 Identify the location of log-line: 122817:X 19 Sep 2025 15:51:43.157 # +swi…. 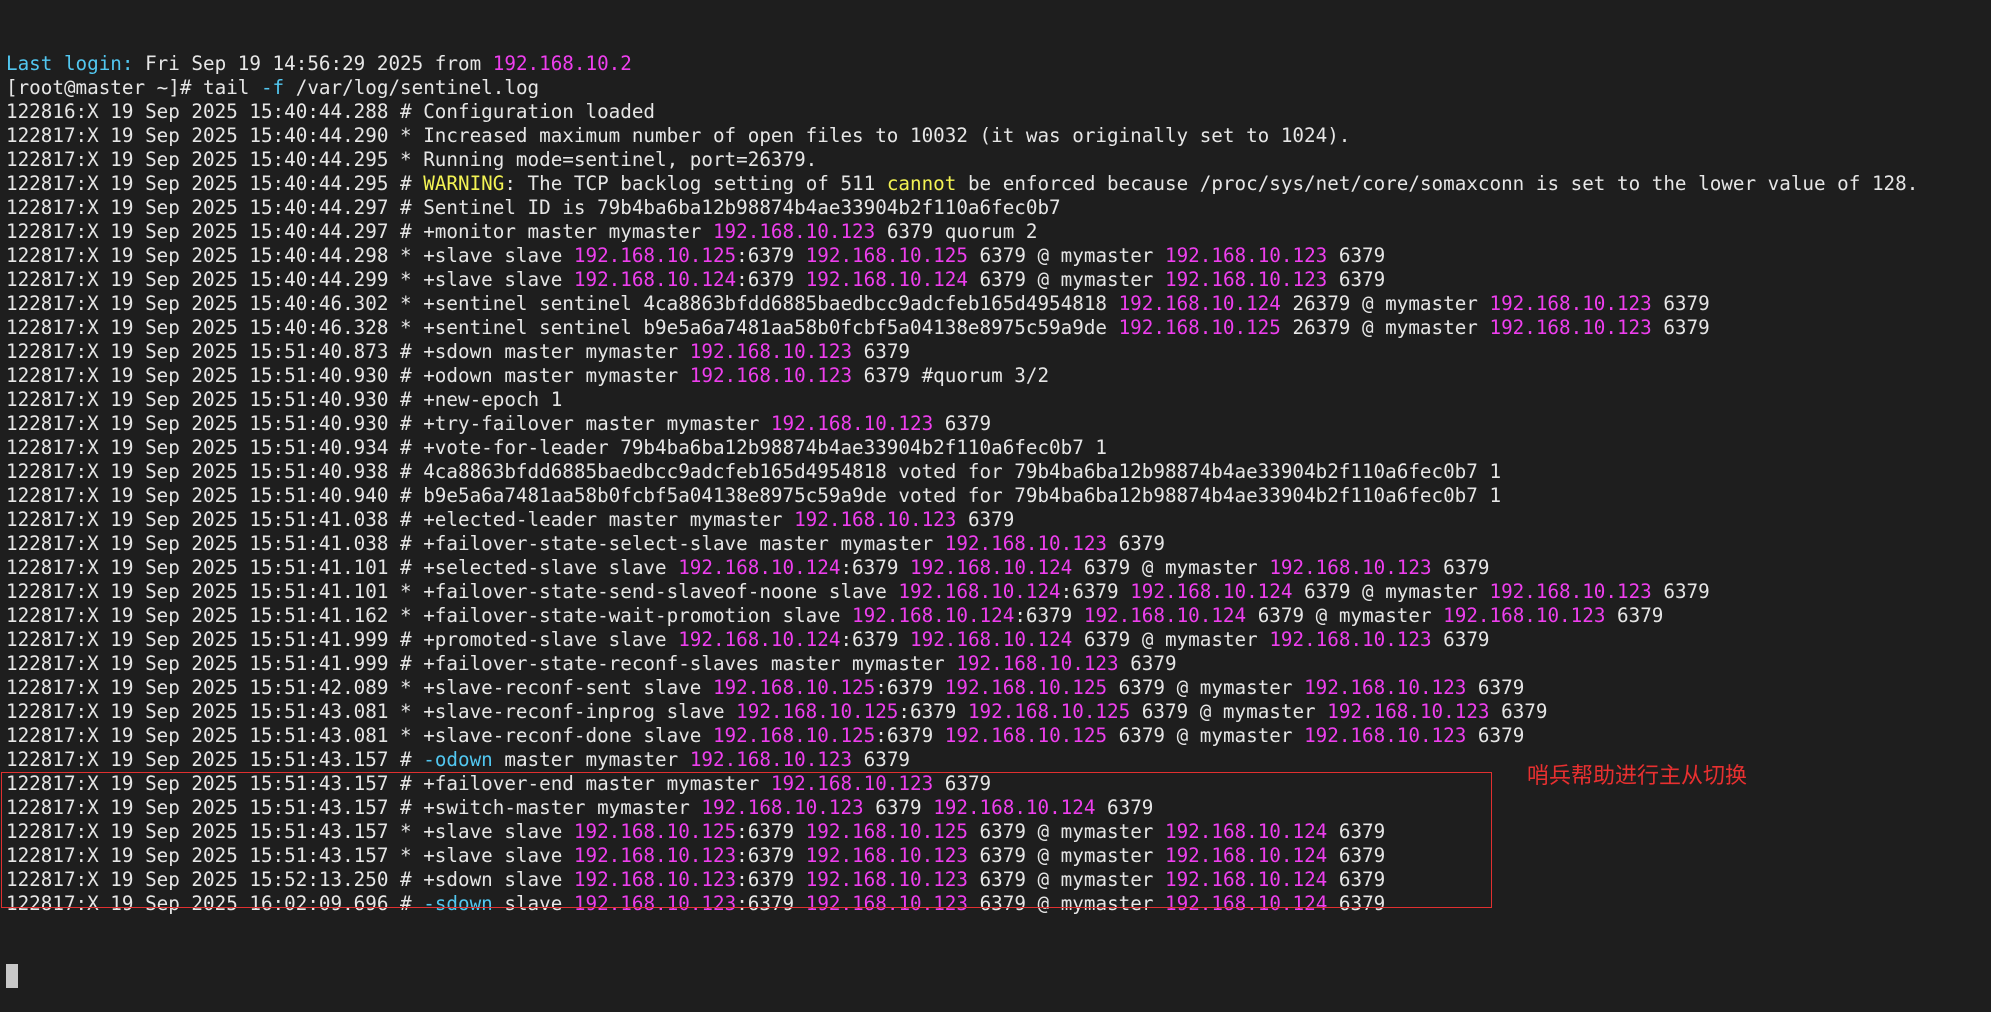
(998, 808).